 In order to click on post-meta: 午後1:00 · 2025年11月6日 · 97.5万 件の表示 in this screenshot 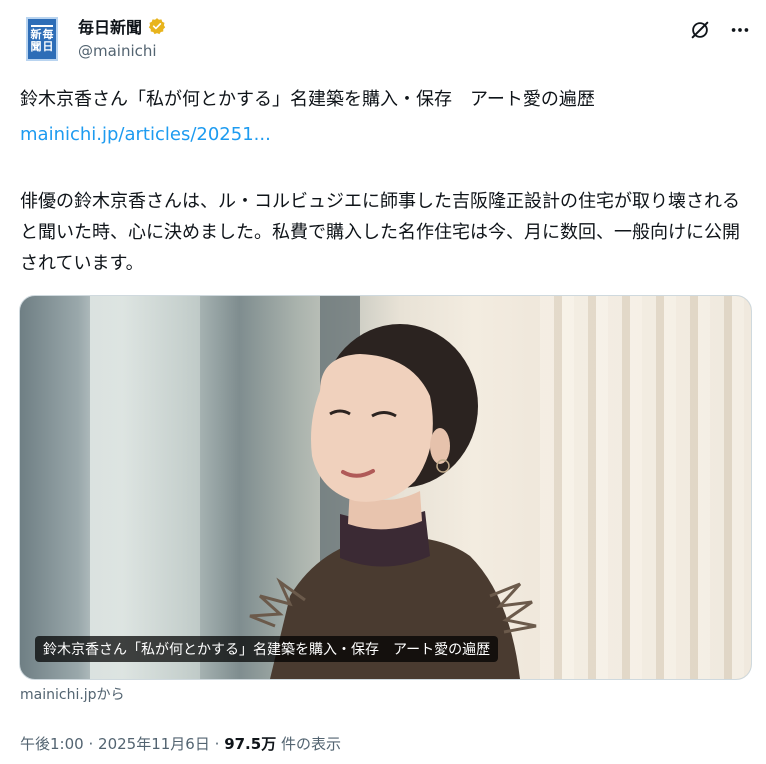, I will do `click(180, 743)`.